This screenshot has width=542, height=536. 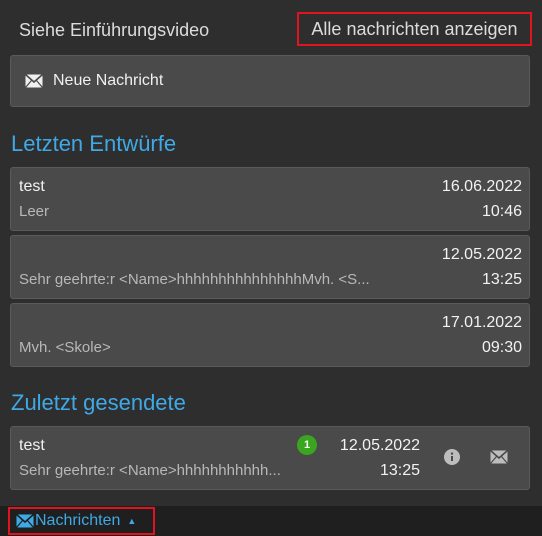 What do you see at coordinates (501, 279) in the screenshot?
I see `draft-time: 13:25` at bounding box center [501, 279].